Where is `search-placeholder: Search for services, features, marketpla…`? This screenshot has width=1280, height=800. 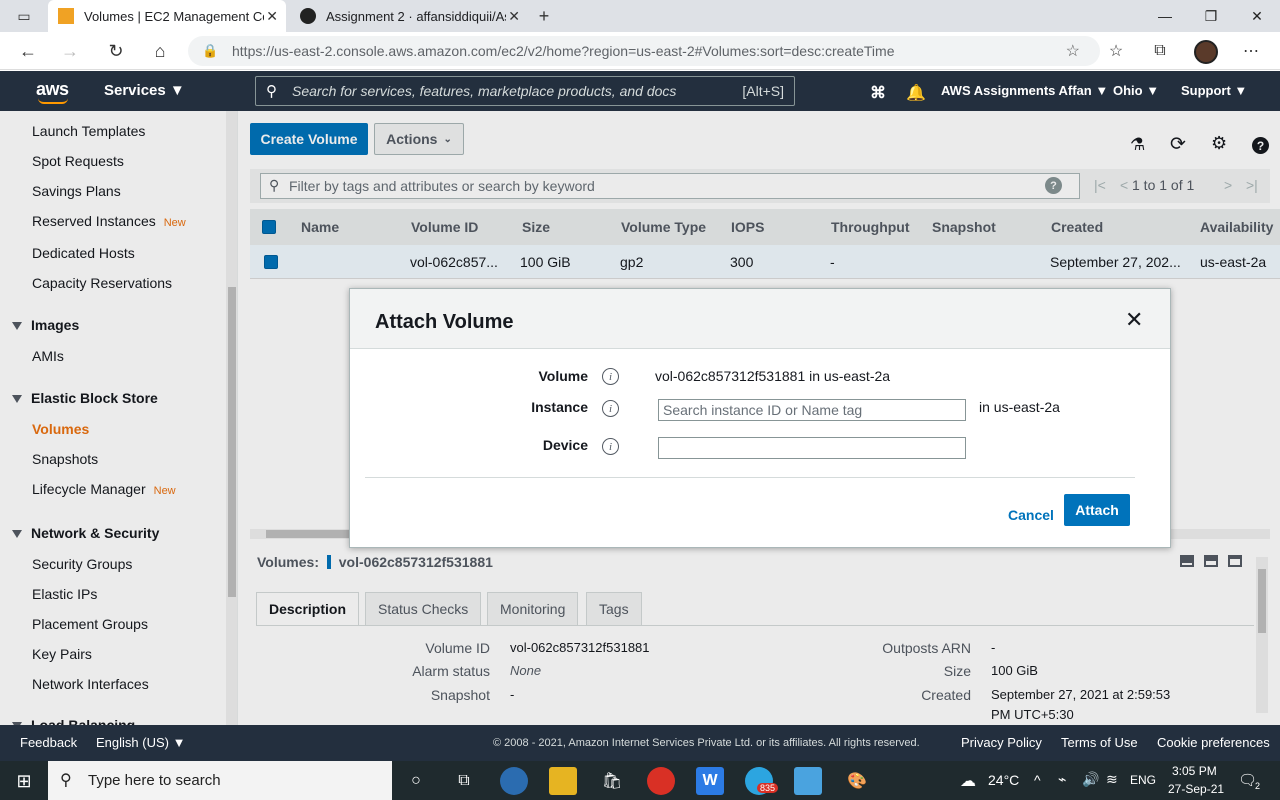
search-placeholder: Search for services, features, marketpla… is located at coordinates (484, 91).